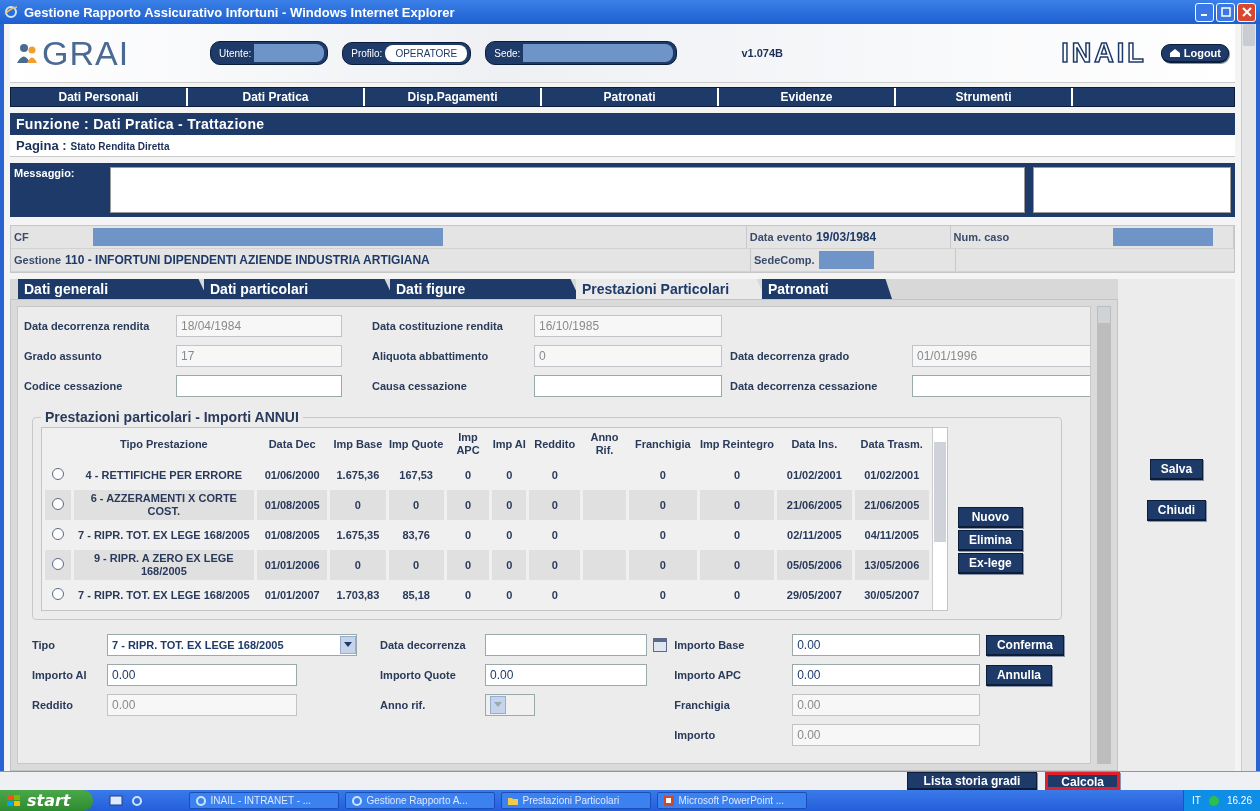 The image size is (1260, 811). What do you see at coordinates (453, 97) in the screenshot?
I see `menu-item: Disp.Pagamenti` at bounding box center [453, 97].